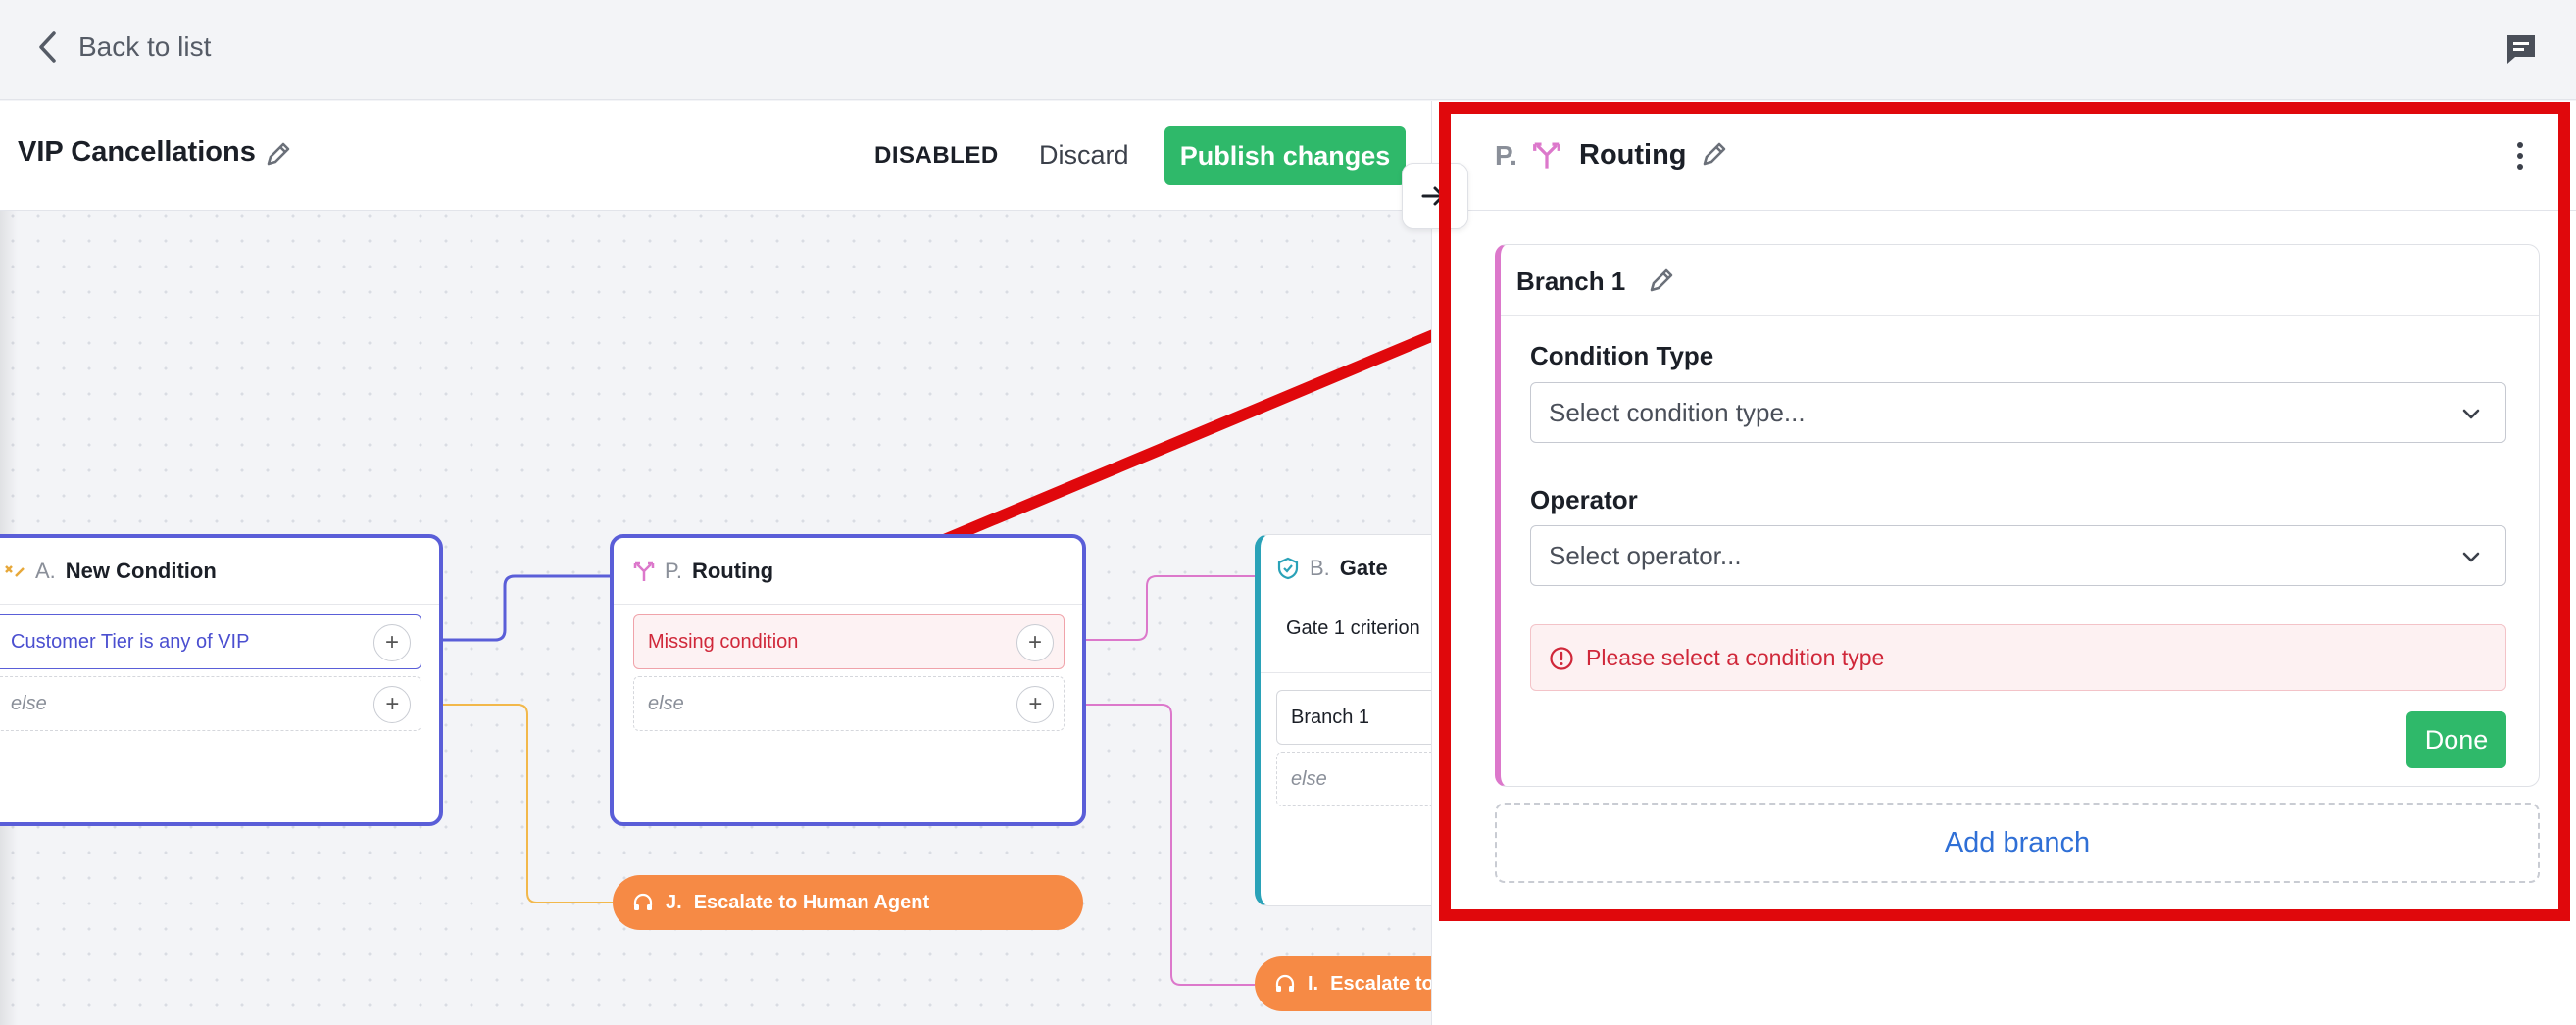 The height and width of the screenshot is (1025, 2576). I want to click on status-badge: DISABLED, so click(936, 155).